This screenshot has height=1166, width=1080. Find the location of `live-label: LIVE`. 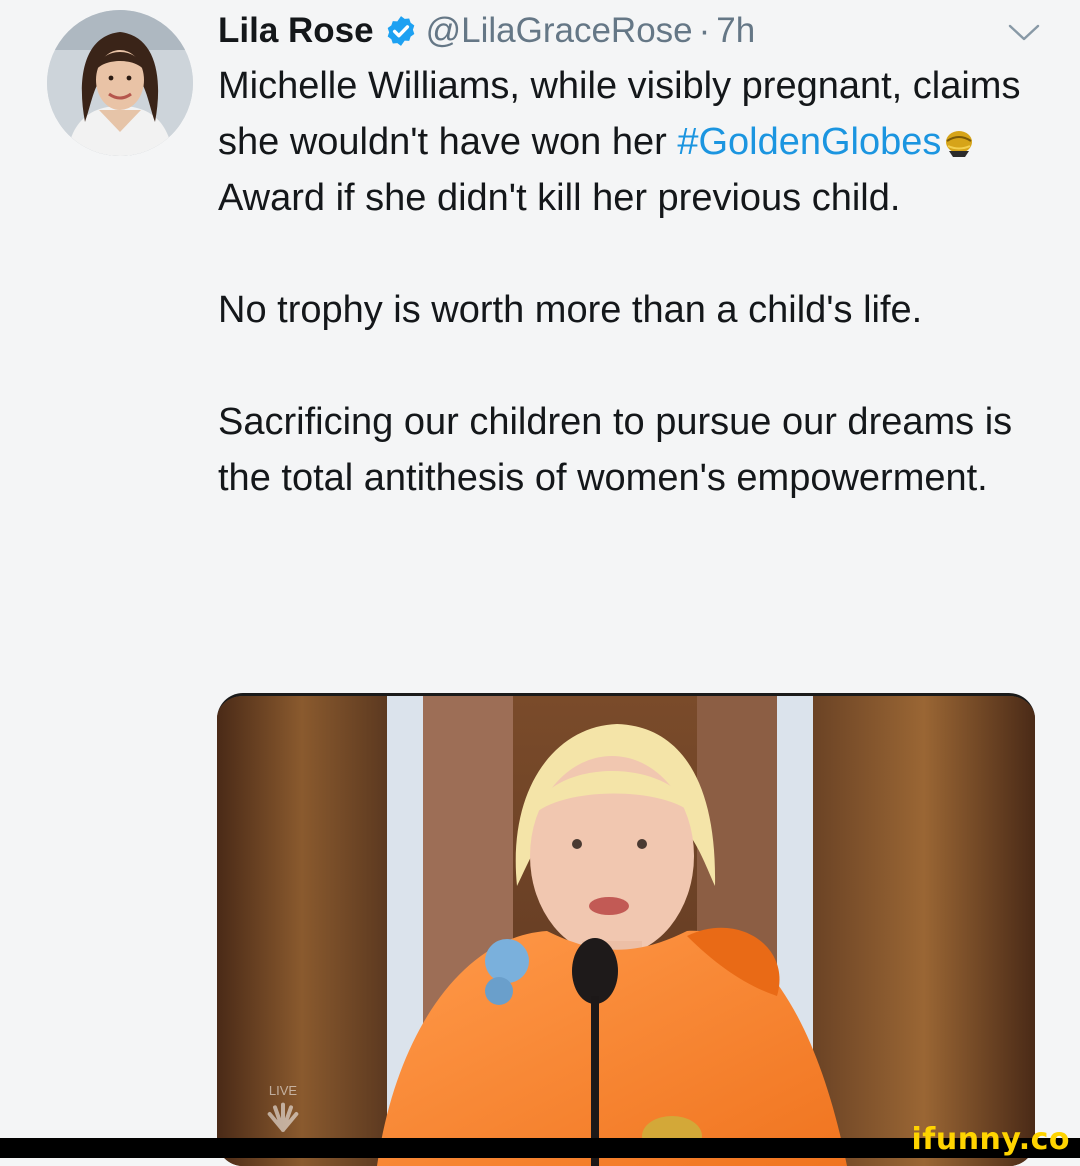

live-label: LIVE is located at coordinates (283, 1090).